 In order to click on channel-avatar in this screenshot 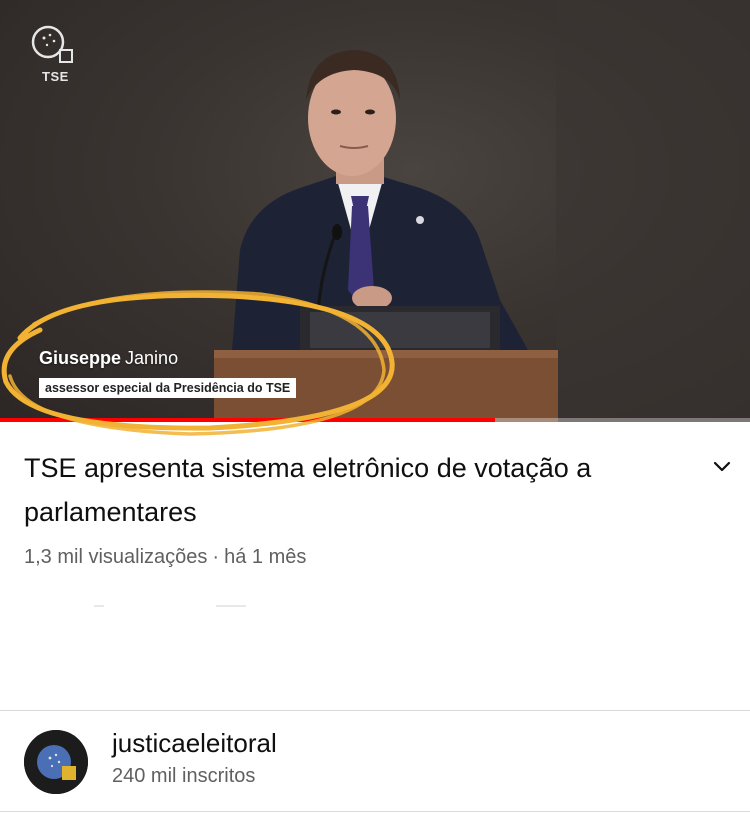, I will do `click(56, 762)`.